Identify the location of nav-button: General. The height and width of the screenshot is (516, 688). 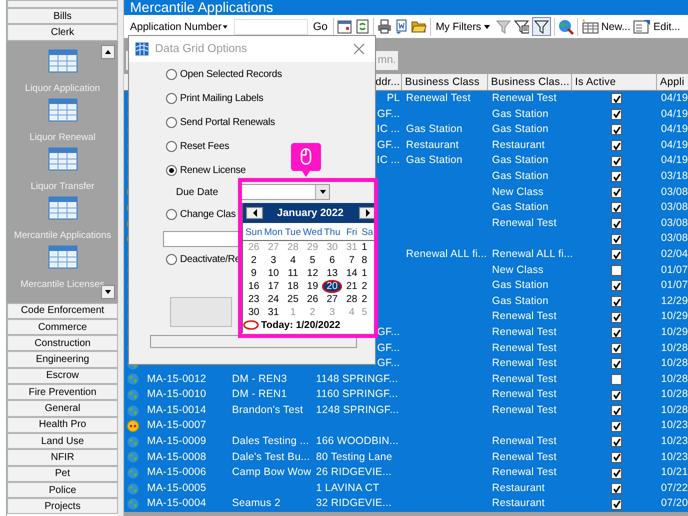
(62, 408).